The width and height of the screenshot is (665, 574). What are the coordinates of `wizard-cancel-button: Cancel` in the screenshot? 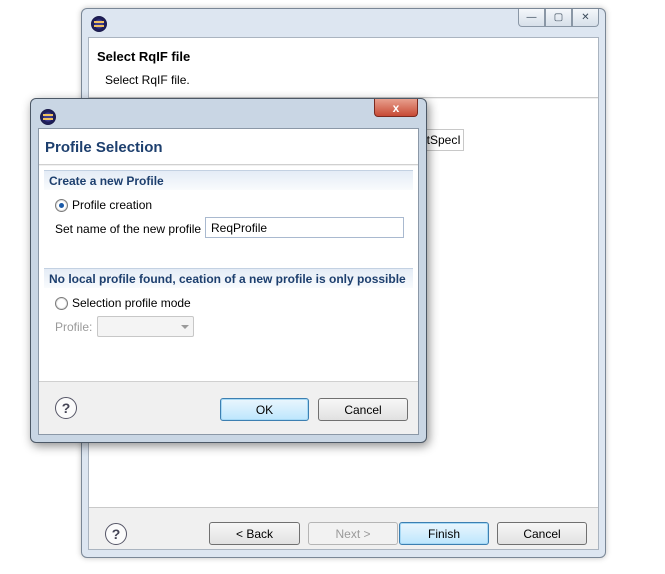 It's located at (542, 533).